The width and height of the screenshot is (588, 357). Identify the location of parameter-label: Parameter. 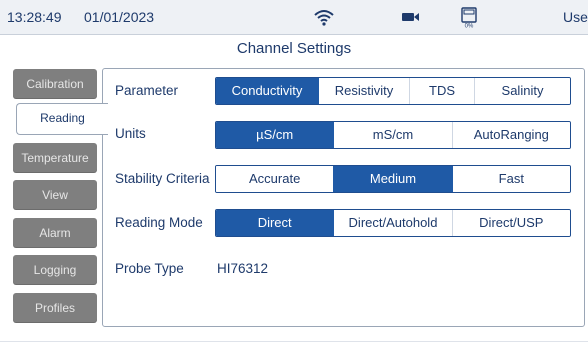
(147, 90).